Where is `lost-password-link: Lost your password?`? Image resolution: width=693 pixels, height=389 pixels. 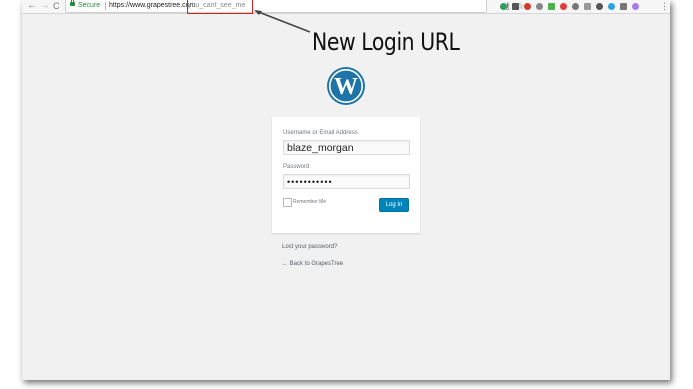
lost-password-link: Lost your password? is located at coordinates (309, 247).